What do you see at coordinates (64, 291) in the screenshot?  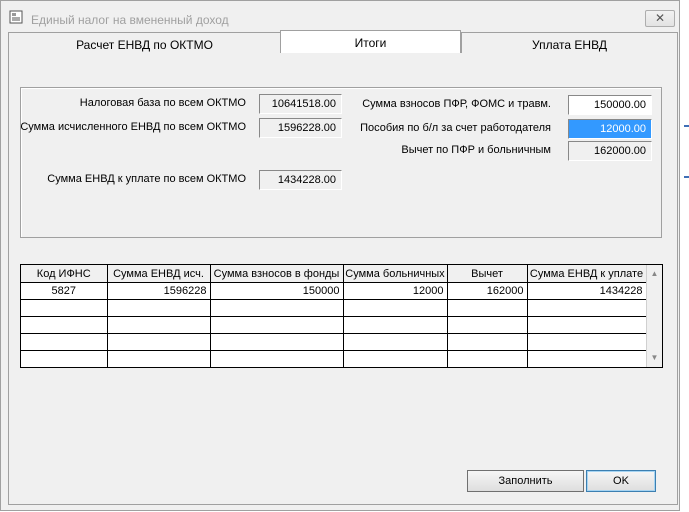 I see `grid-cell: 5827` at bounding box center [64, 291].